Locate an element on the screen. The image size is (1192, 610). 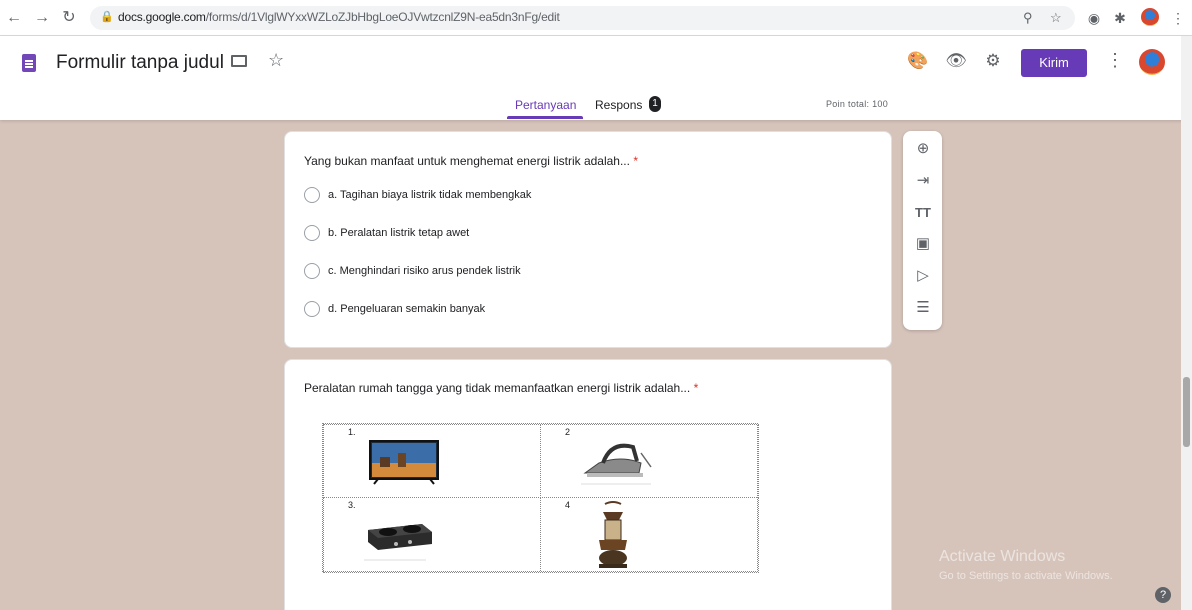
page-scrollbar is located at coordinates (1186, 323).